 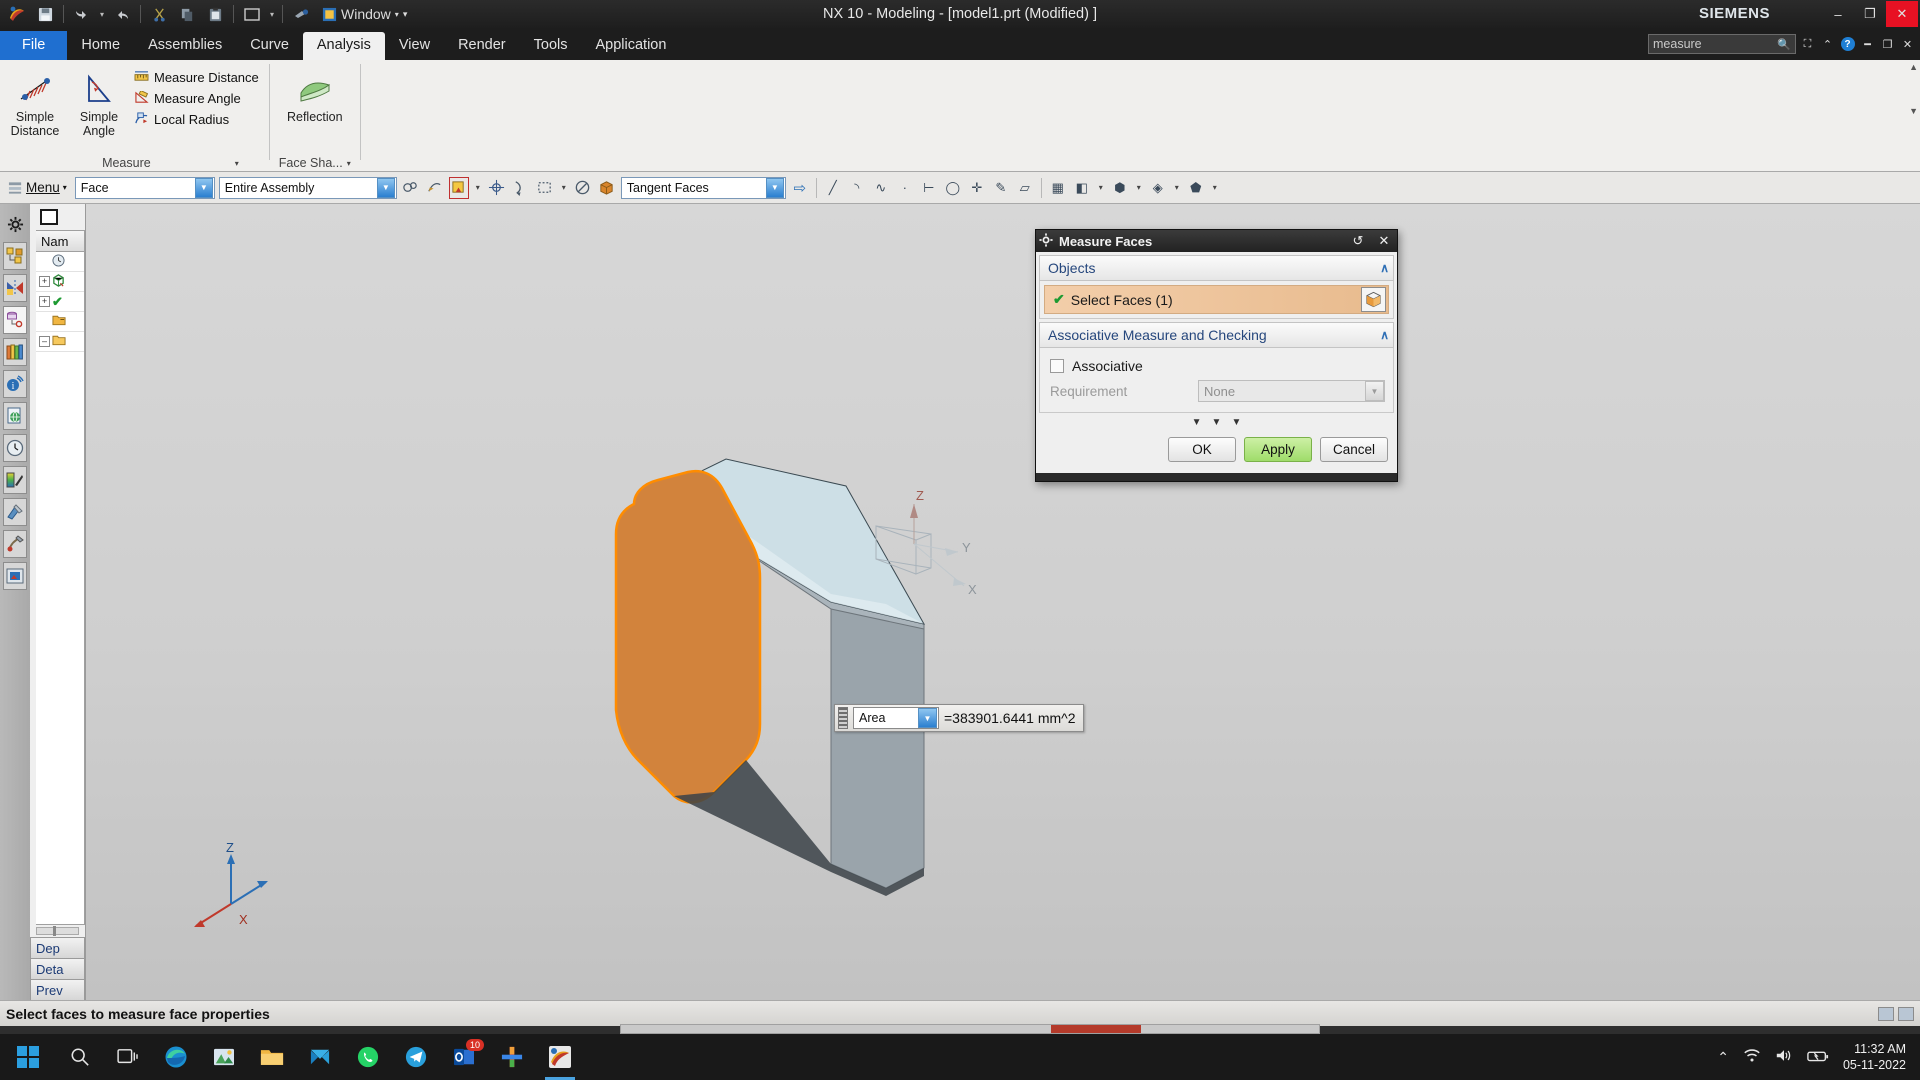 What do you see at coordinates (15, 576) in the screenshot?
I see `roles-icon` at bounding box center [15, 576].